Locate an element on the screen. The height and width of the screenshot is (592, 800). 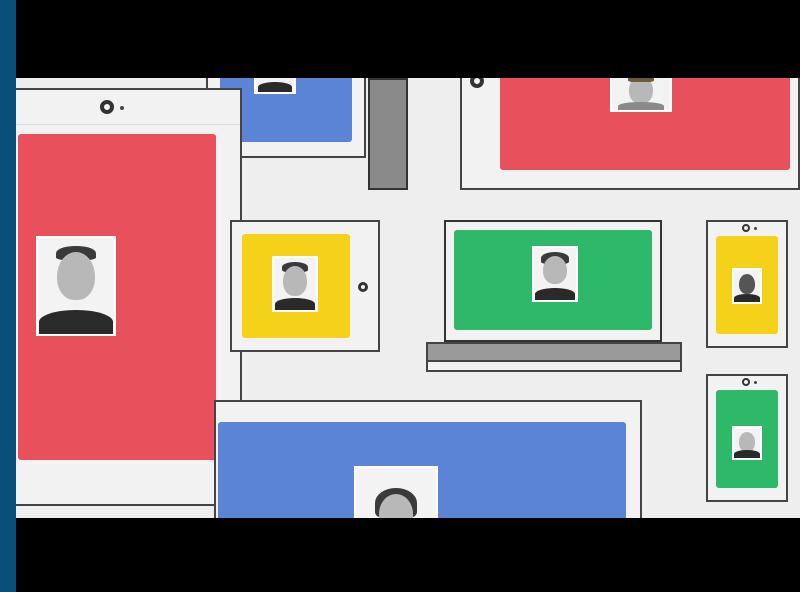
green-laptop is located at coordinates (553, 281).